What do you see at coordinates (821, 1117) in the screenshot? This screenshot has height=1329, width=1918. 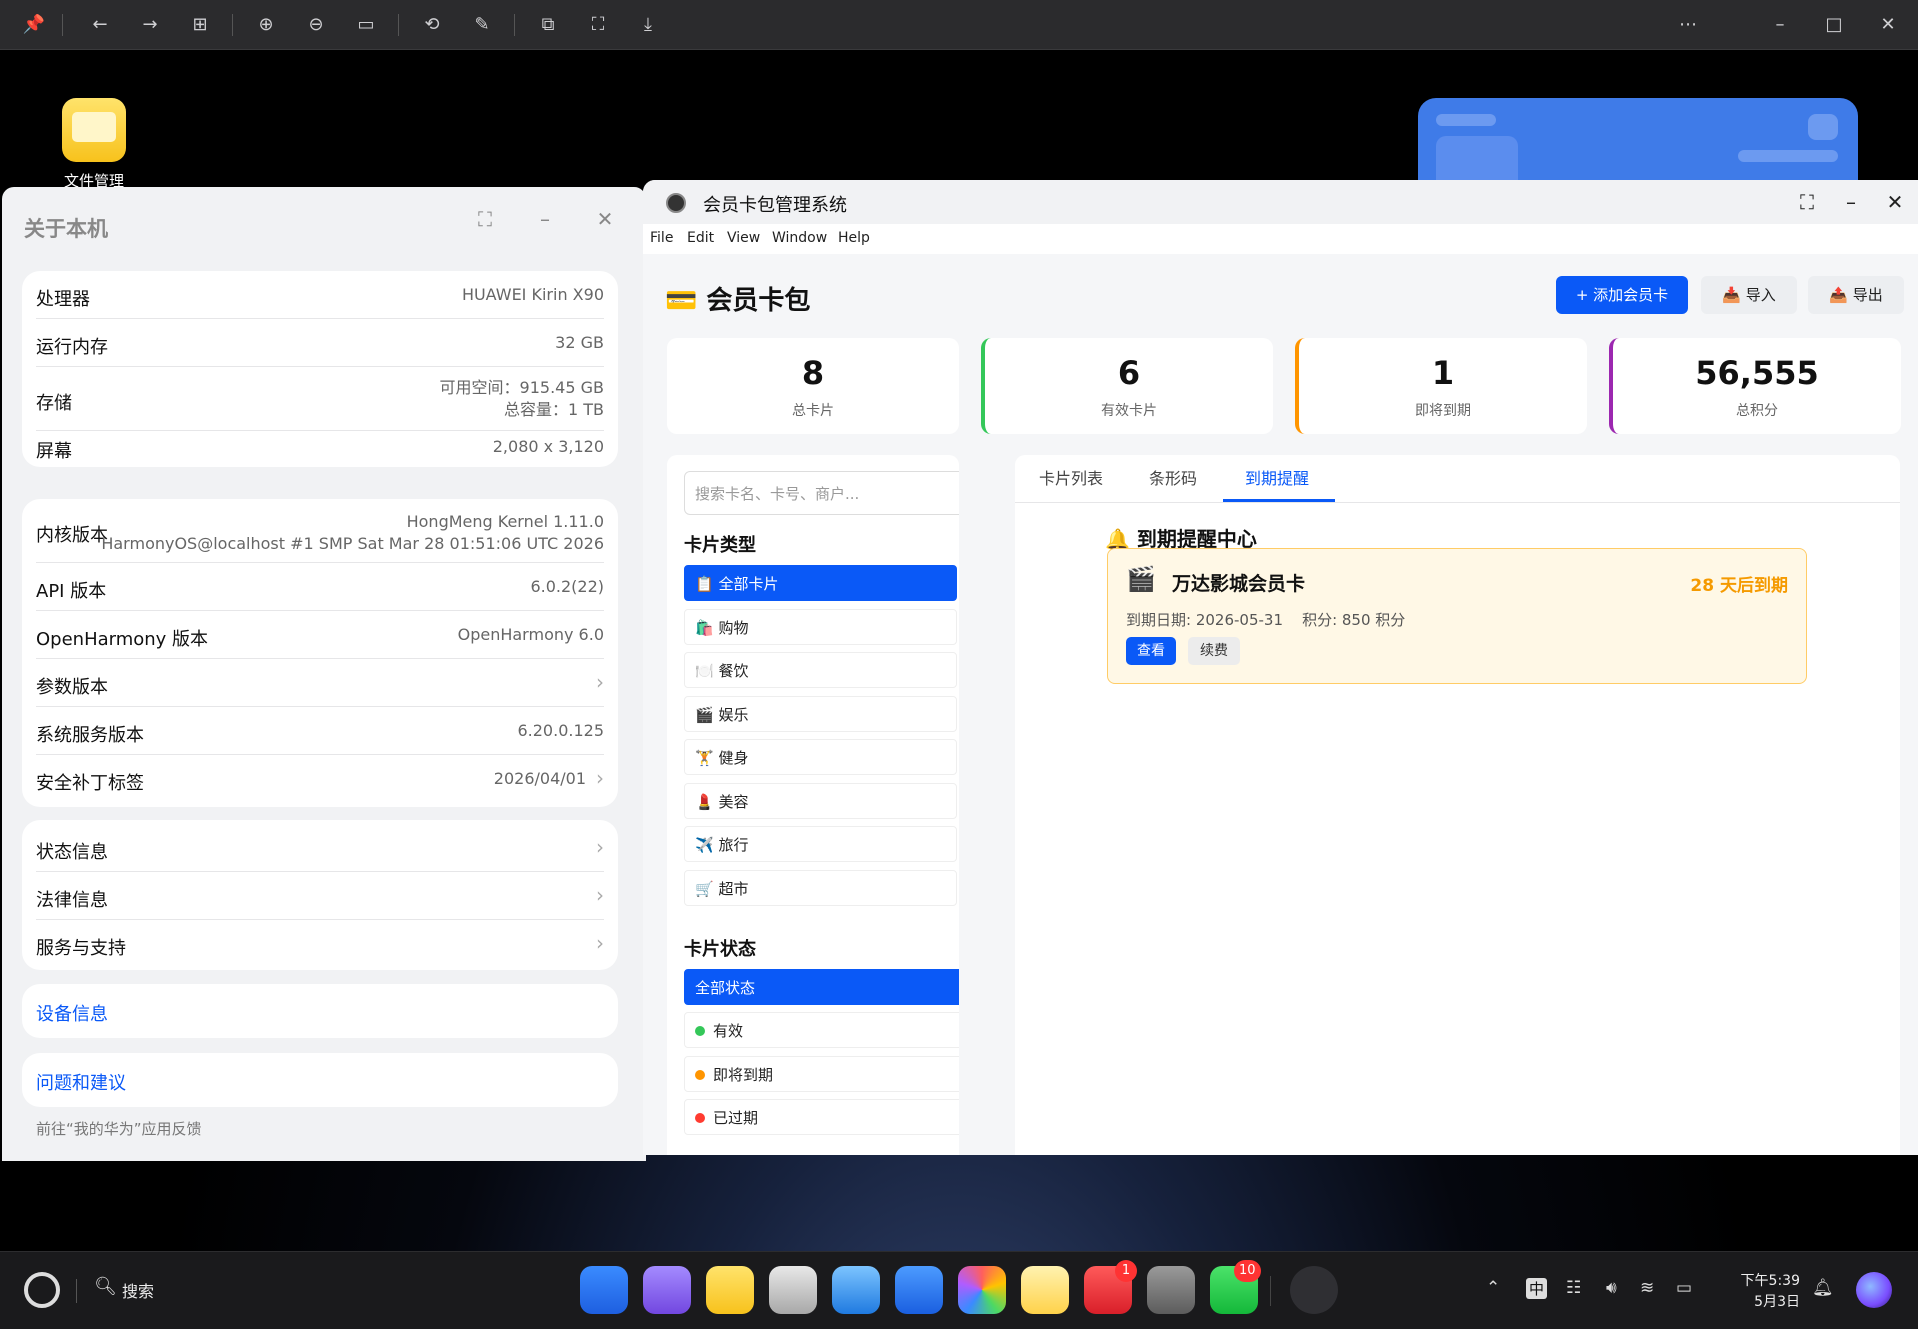 I see `status-expired: 已过期` at bounding box center [821, 1117].